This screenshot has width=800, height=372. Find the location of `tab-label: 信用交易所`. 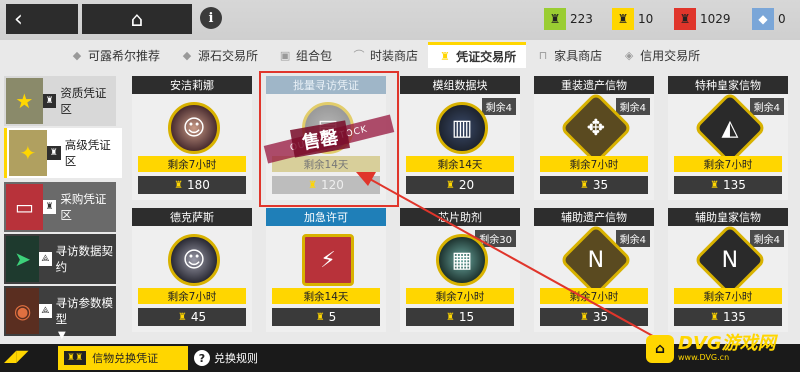

tab-label: 信用交易所 is located at coordinates (670, 55).